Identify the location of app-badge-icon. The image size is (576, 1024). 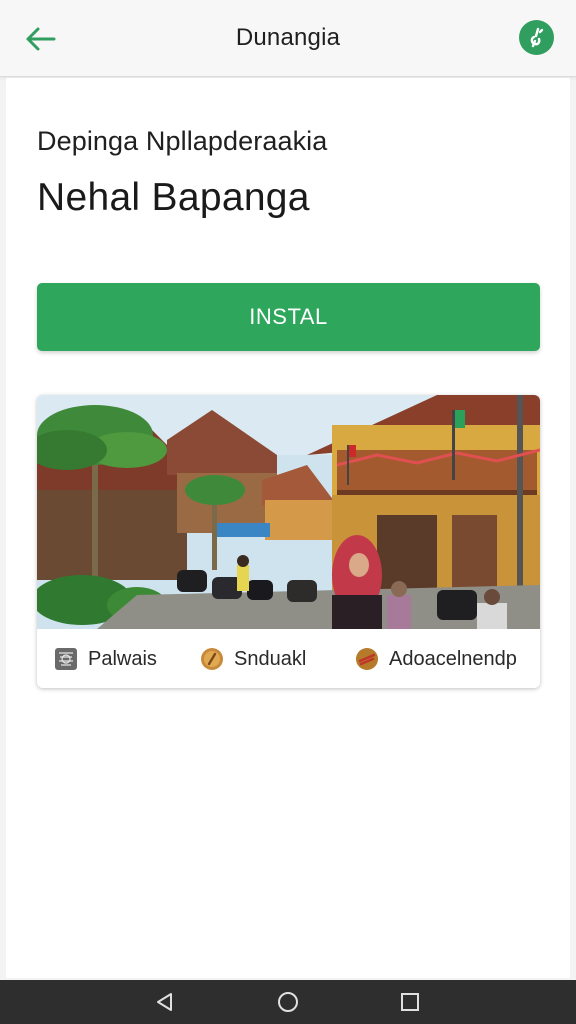
(536, 37).